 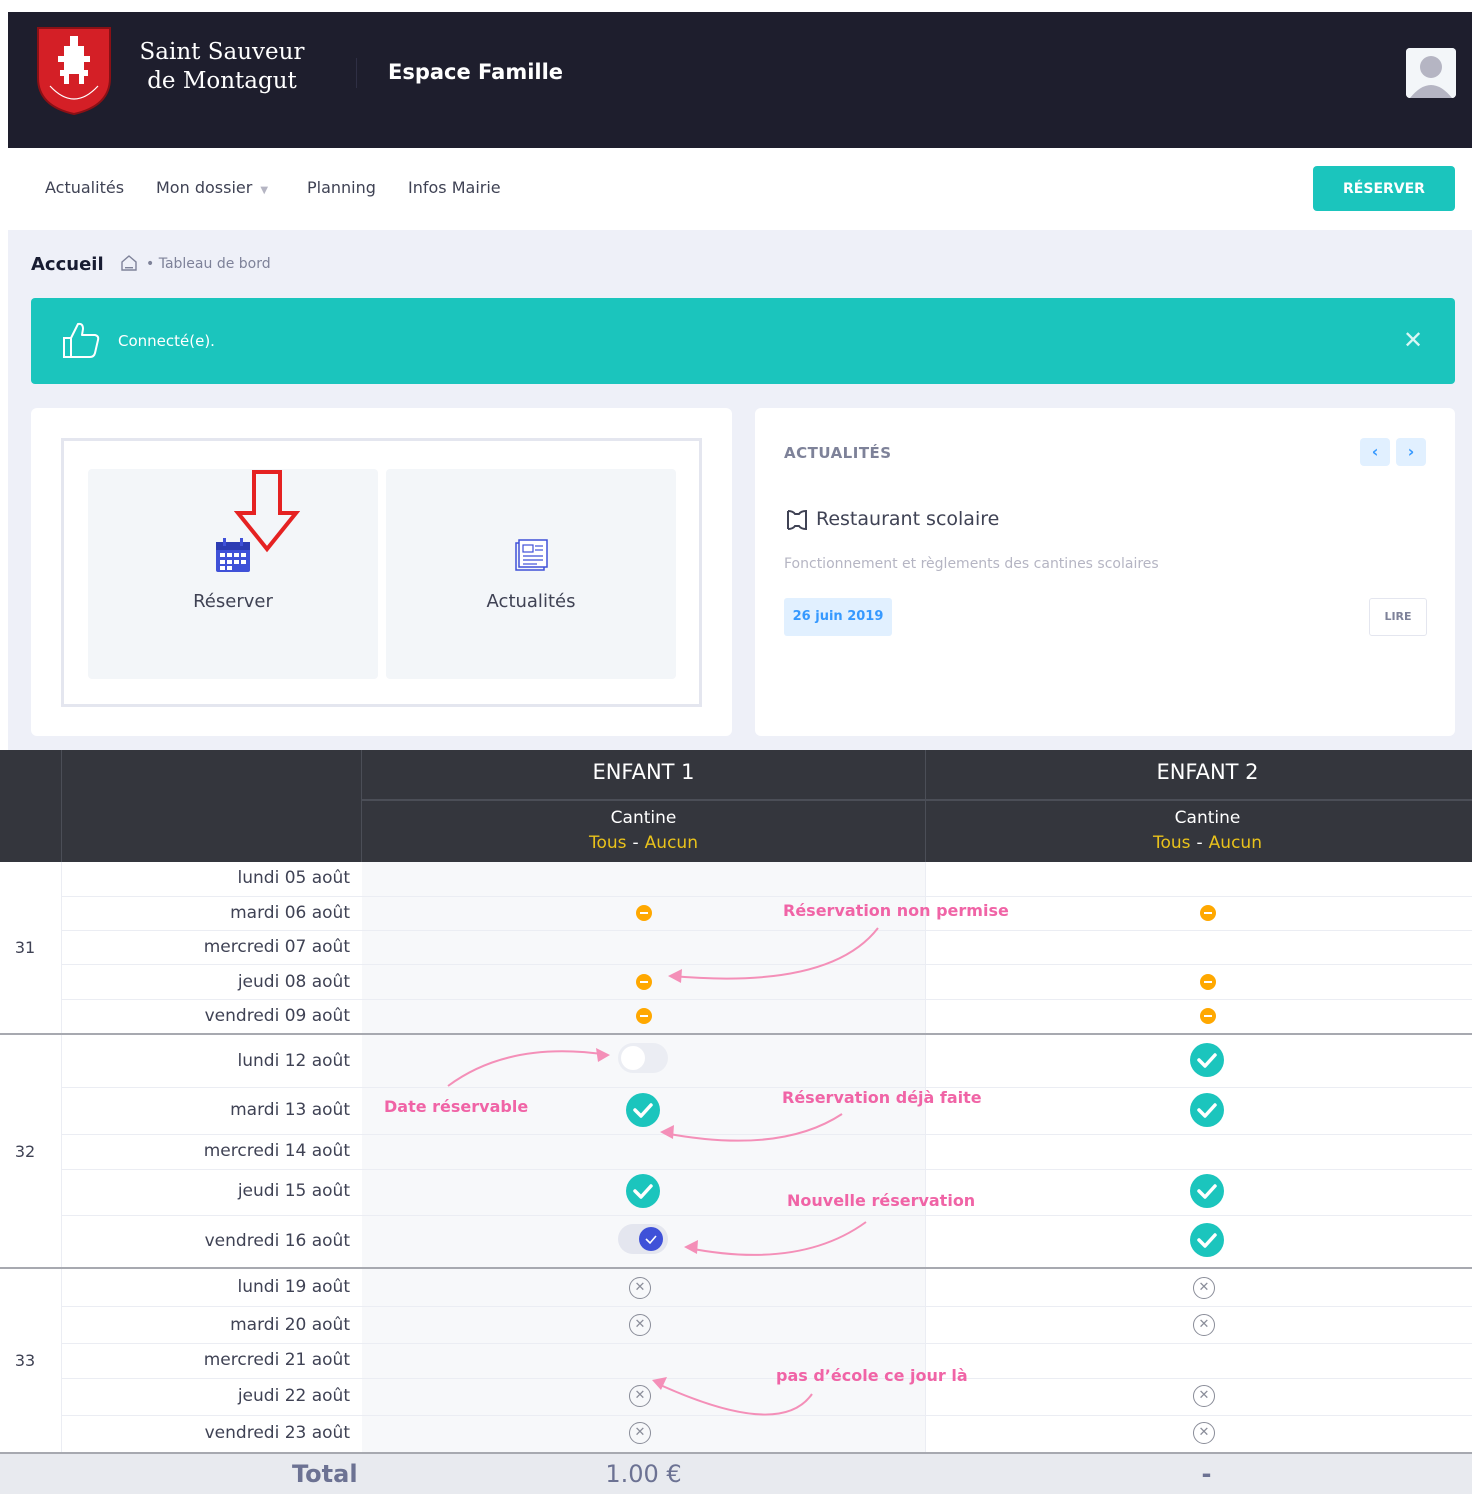 What do you see at coordinates (325, 1474) in the screenshot?
I see `total-label: Total` at bounding box center [325, 1474].